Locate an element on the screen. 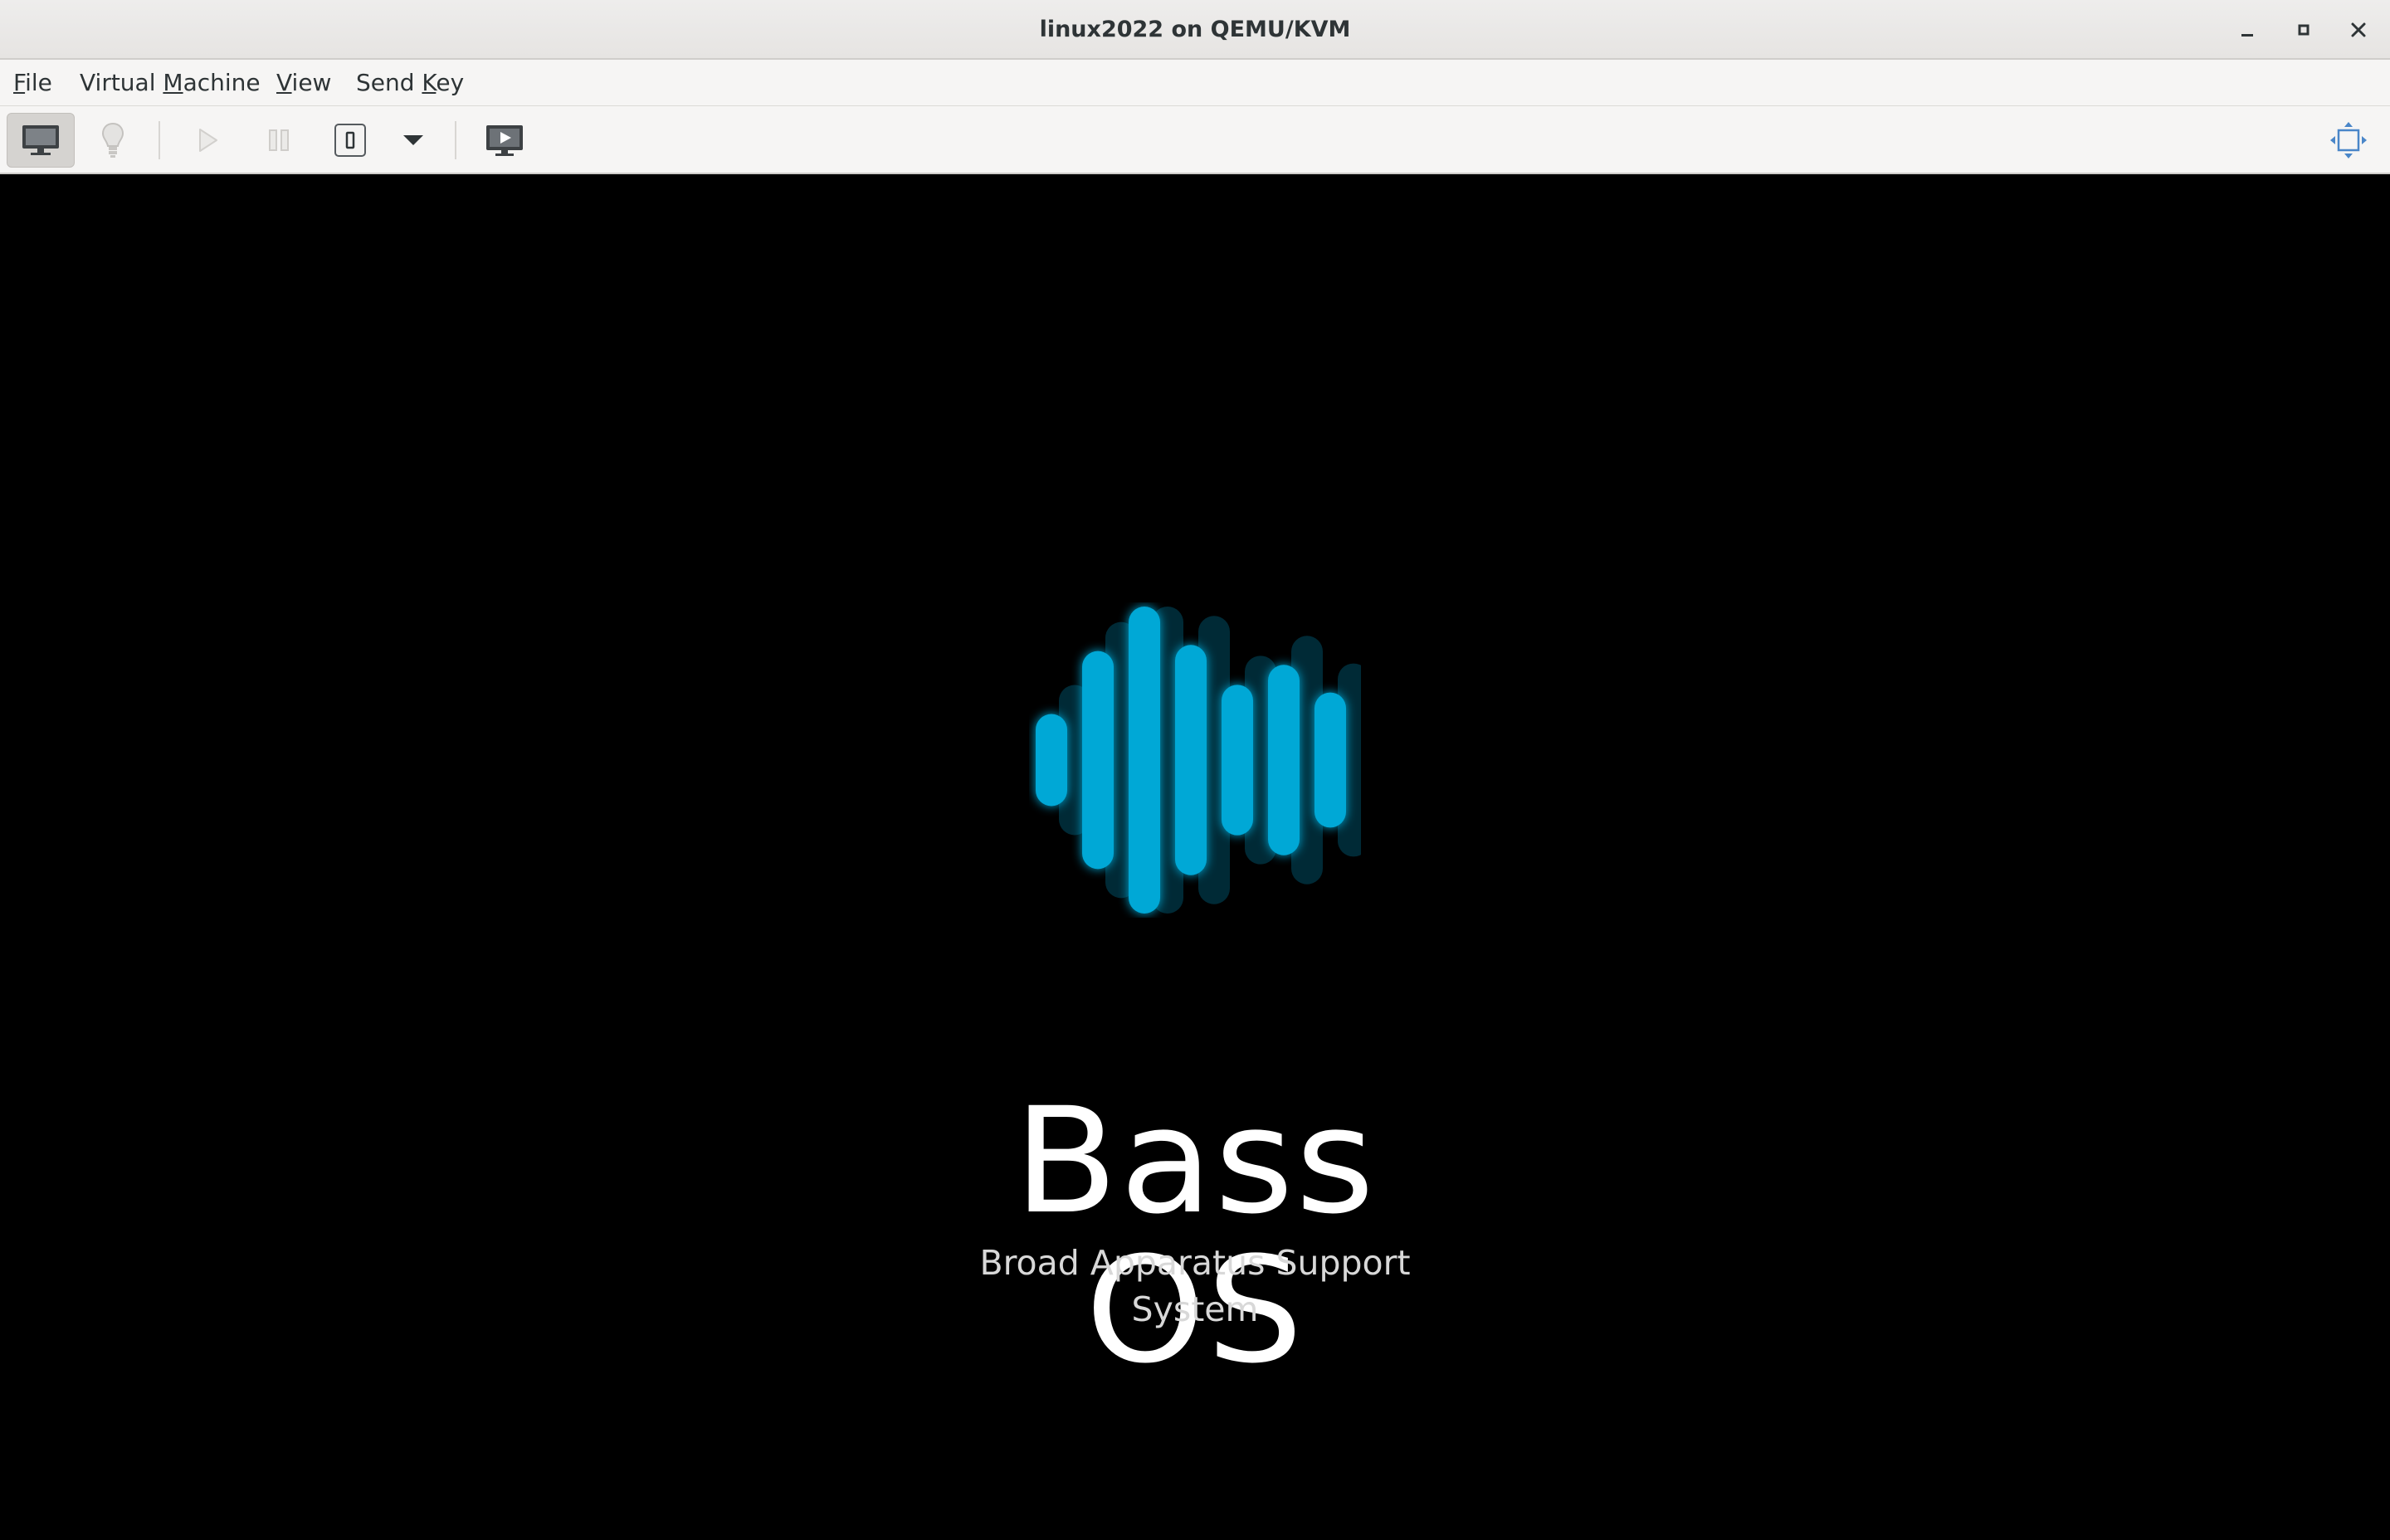 The width and height of the screenshot is (2390, 1540). menu-vm-label-post: achine is located at coordinates (222, 82).